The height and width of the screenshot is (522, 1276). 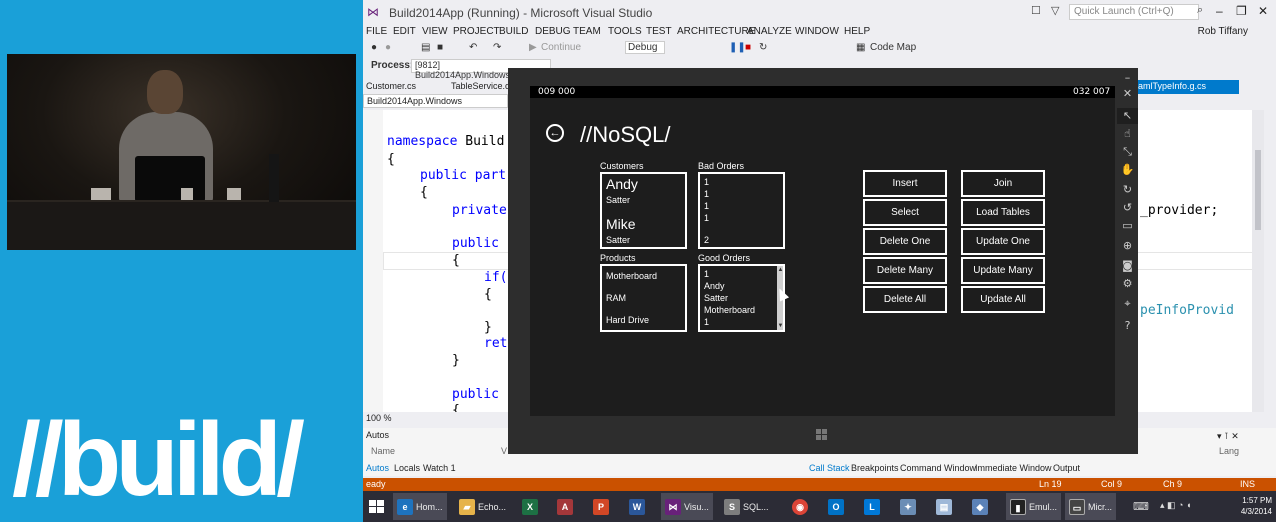 I want to click on quick-launch-input: Quick Launch (Ctrl+Q), so click(x=1134, y=12).